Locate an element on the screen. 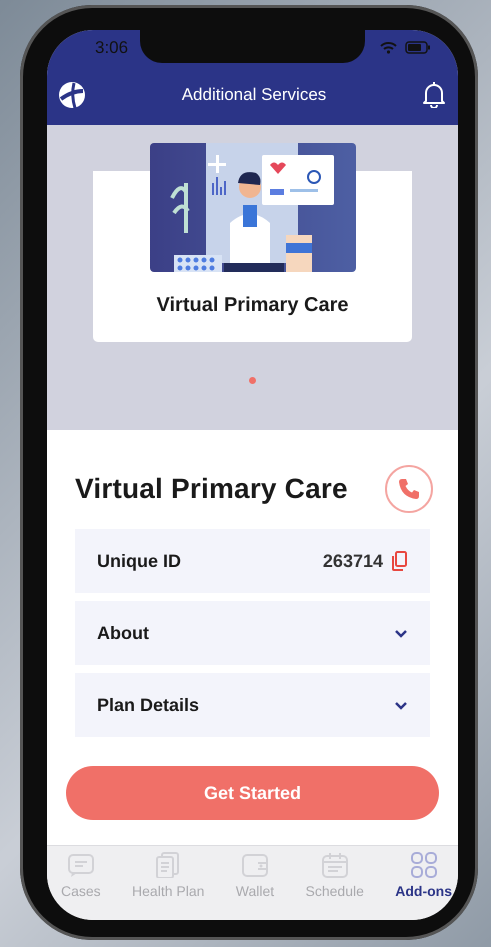 This screenshot has width=491, height=947. tab-item: Wallet is located at coordinates (255, 875).